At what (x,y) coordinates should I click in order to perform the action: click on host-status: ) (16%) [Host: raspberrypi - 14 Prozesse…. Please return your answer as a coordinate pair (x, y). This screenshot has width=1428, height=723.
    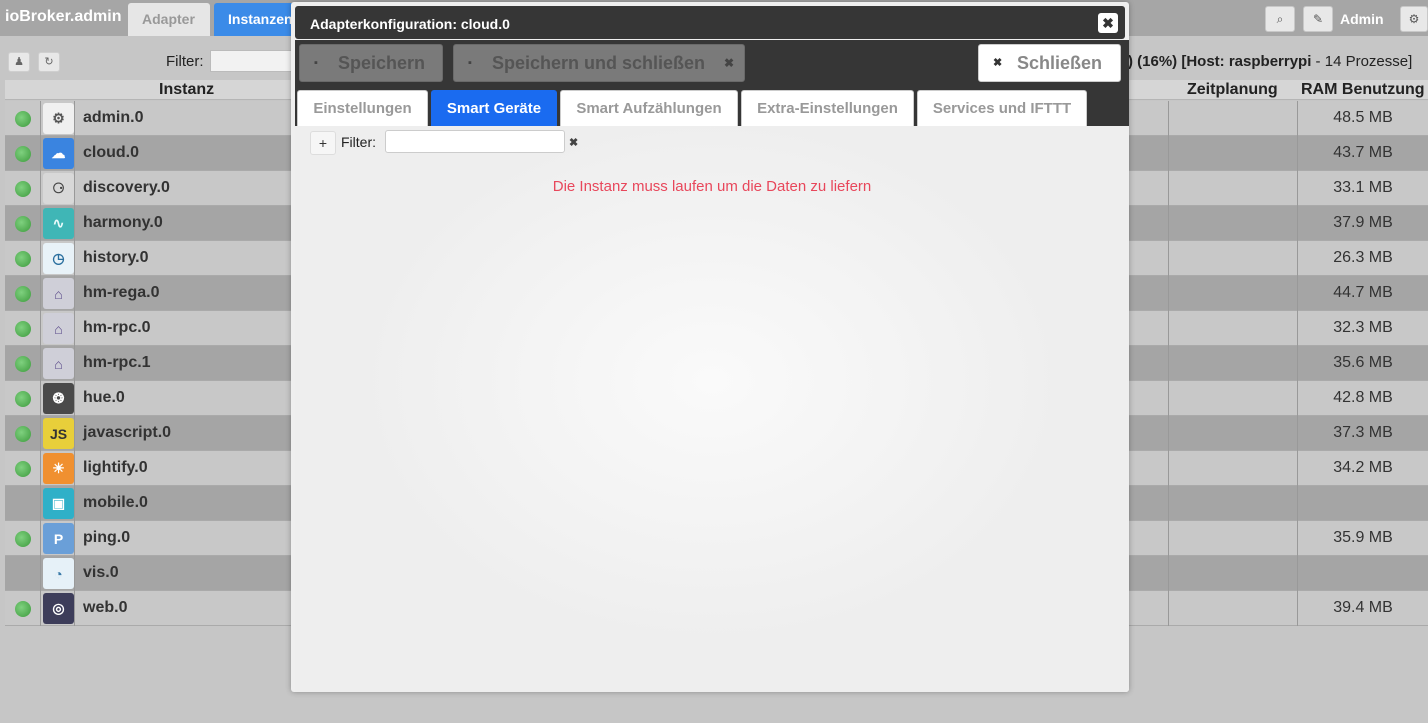
    Looking at the image, I should click on (1270, 61).